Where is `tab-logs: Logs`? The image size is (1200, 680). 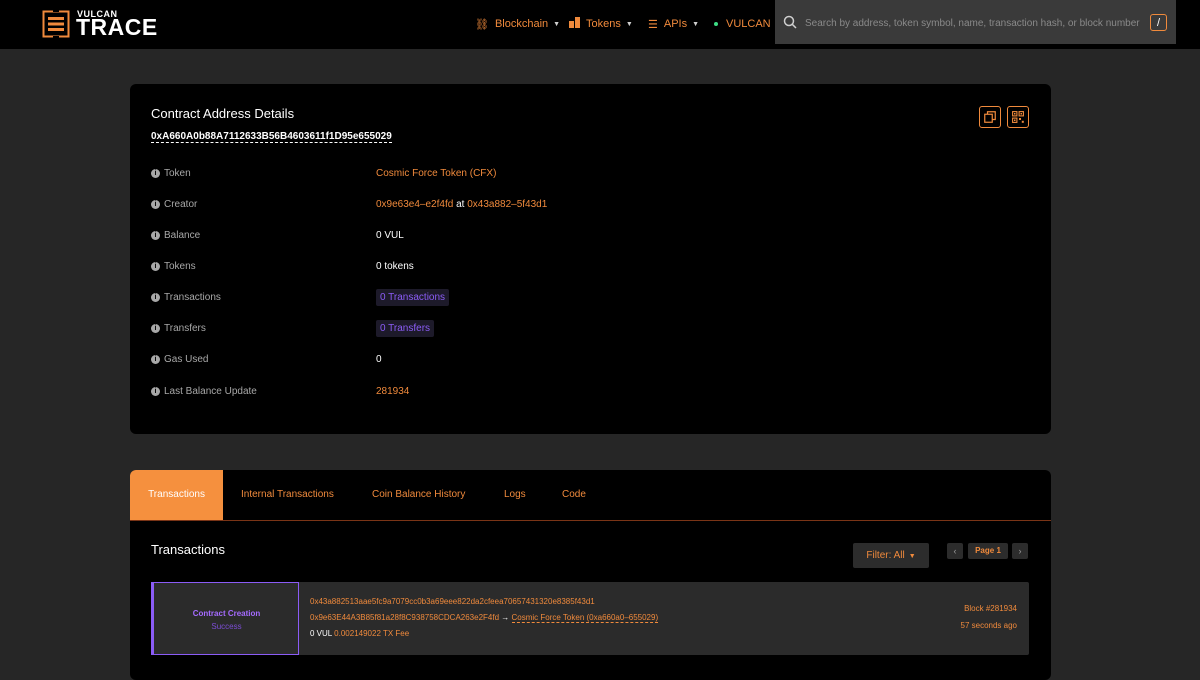
tab-logs: Logs is located at coordinates (515, 495).